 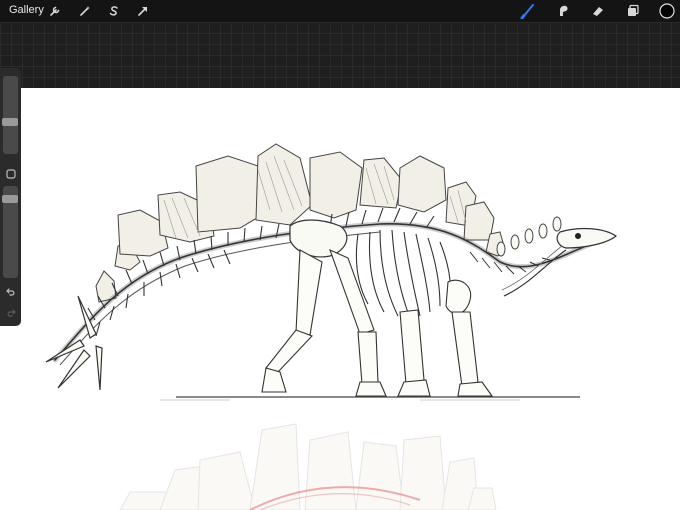 I want to click on redo-icon, so click(x=11, y=313).